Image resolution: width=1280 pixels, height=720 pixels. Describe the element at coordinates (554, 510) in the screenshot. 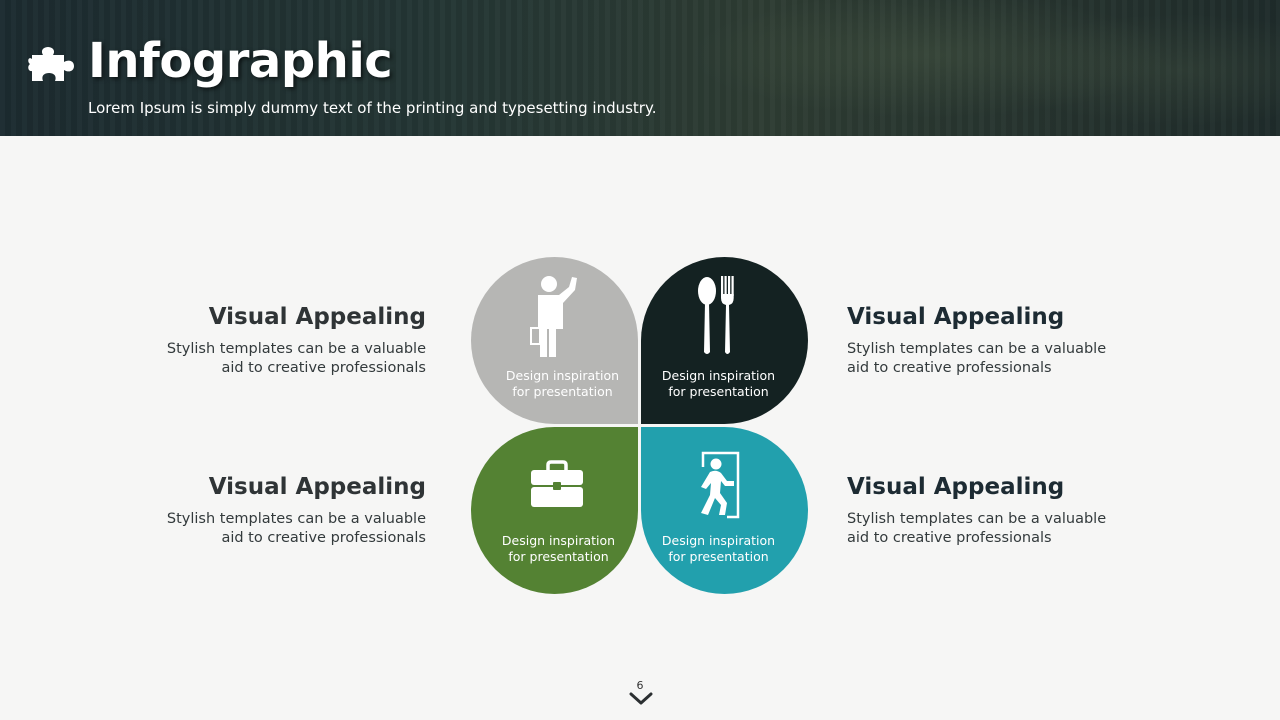

I see `petal-bottom-left: Design inspiration for presentation` at that location.